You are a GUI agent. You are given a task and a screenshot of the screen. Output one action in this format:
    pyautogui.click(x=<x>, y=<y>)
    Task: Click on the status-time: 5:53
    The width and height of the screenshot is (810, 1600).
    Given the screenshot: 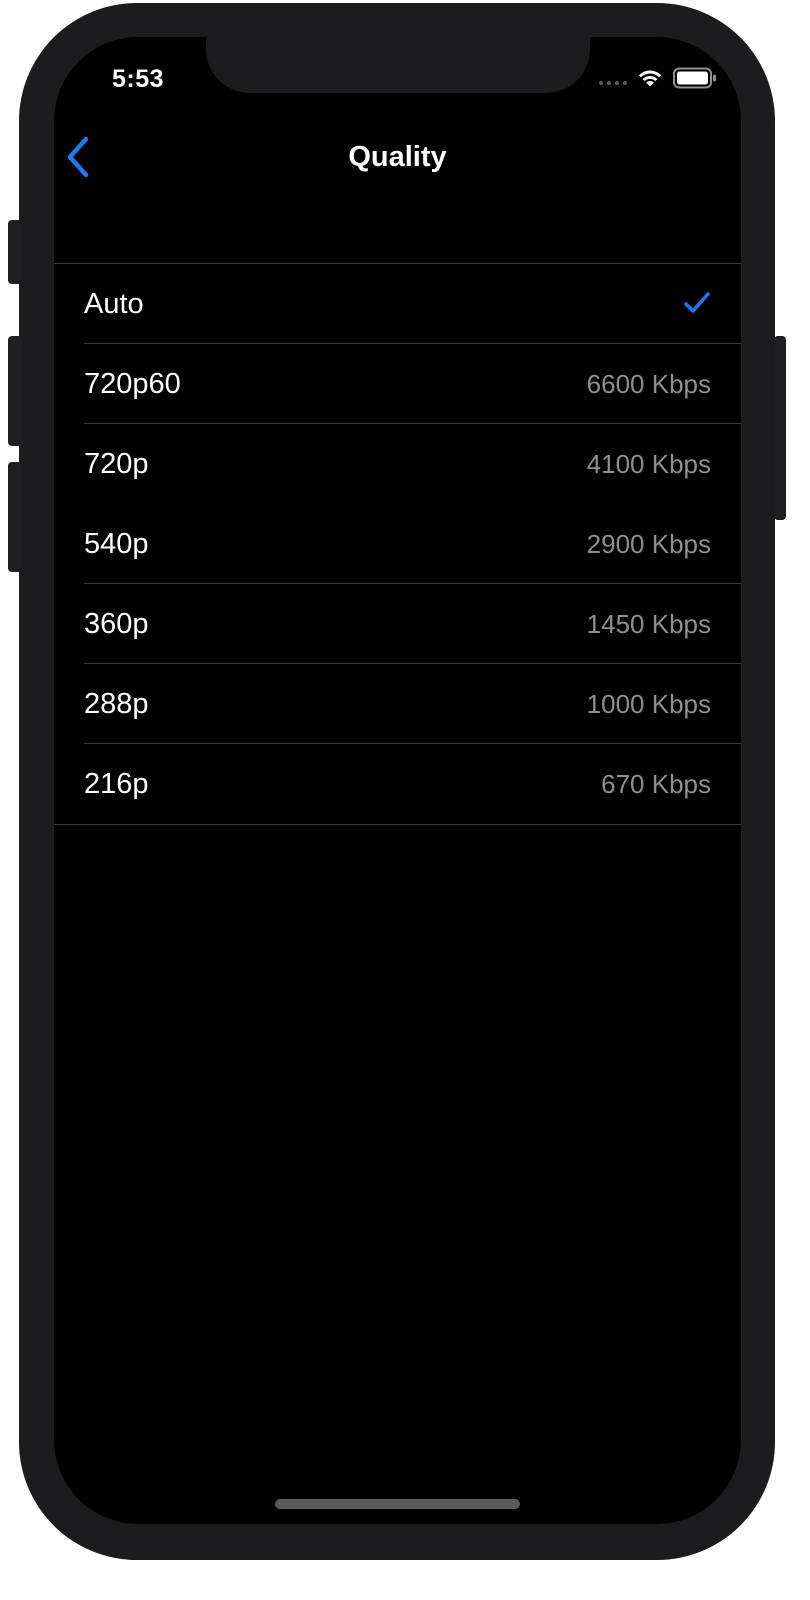 What is the action you would take?
    pyautogui.click(x=138, y=79)
    